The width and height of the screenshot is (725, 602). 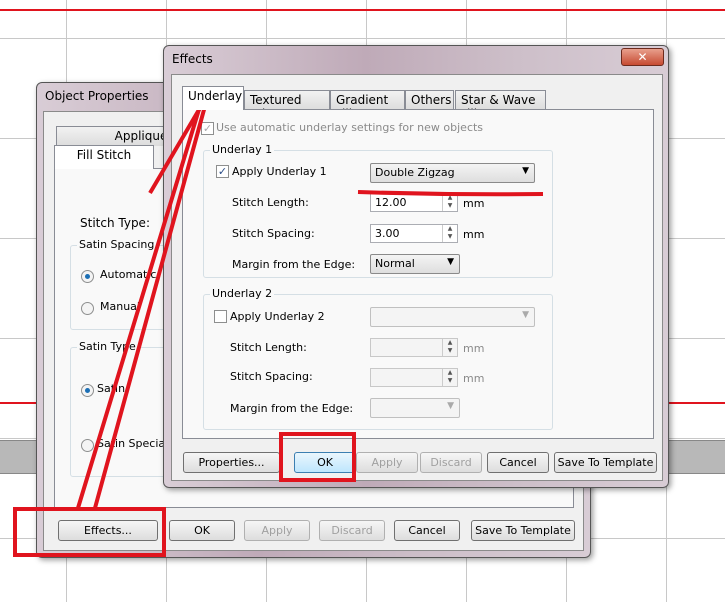 What do you see at coordinates (89, 532) in the screenshot?
I see `effects-highlight-box` at bounding box center [89, 532].